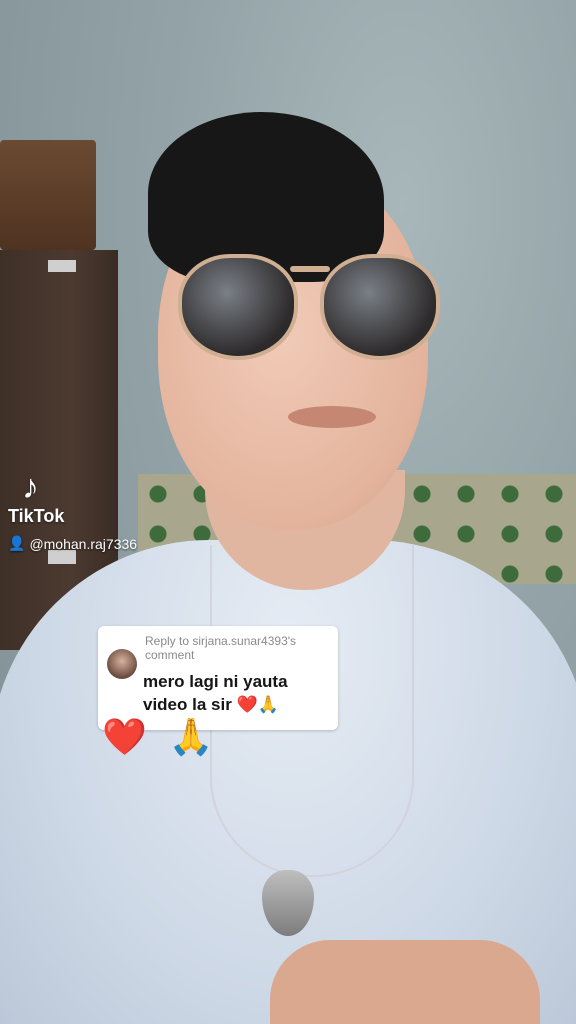  What do you see at coordinates (221, 648) in the screenshot?
I see `reply-meta: Reply to sirjana.sunar4393's comment` at bounding box center [221, 648].